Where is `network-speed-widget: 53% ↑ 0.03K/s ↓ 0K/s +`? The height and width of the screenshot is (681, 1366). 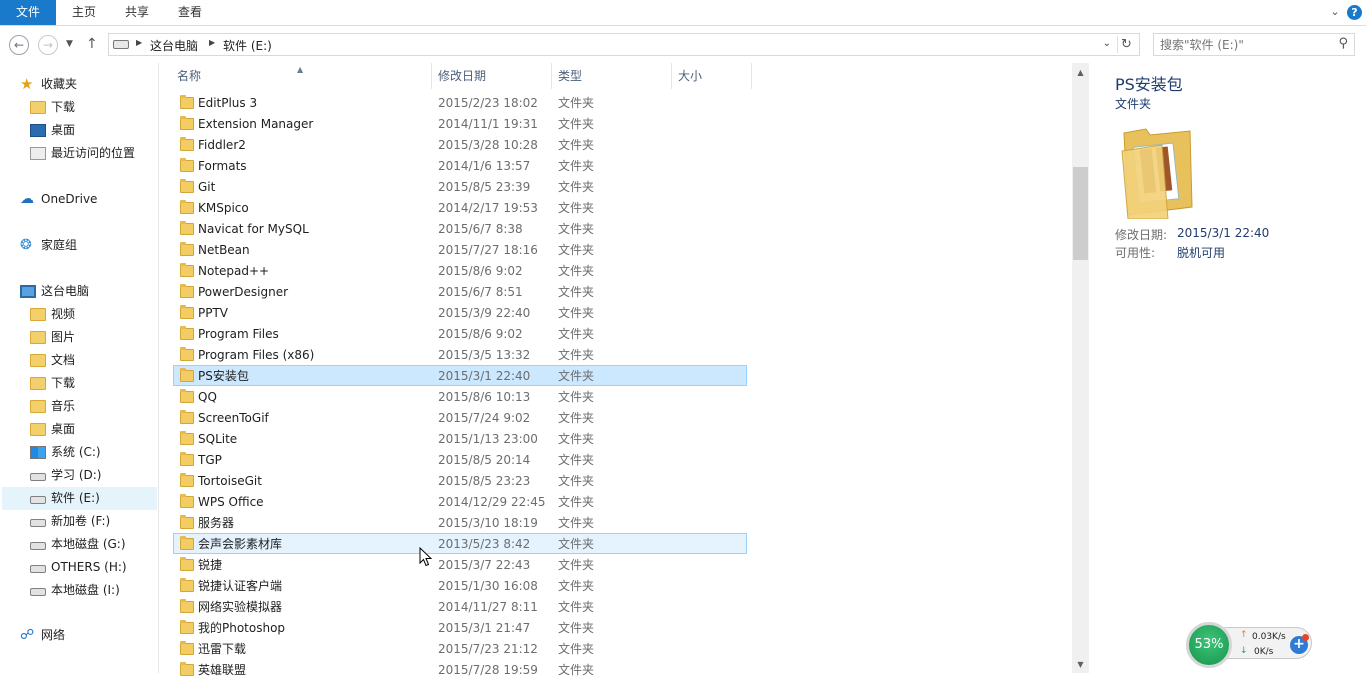 network-speed-widget: 53% ↑ 0.03K/s ↓ 0K/s + is located at coordinates (1250, 645).